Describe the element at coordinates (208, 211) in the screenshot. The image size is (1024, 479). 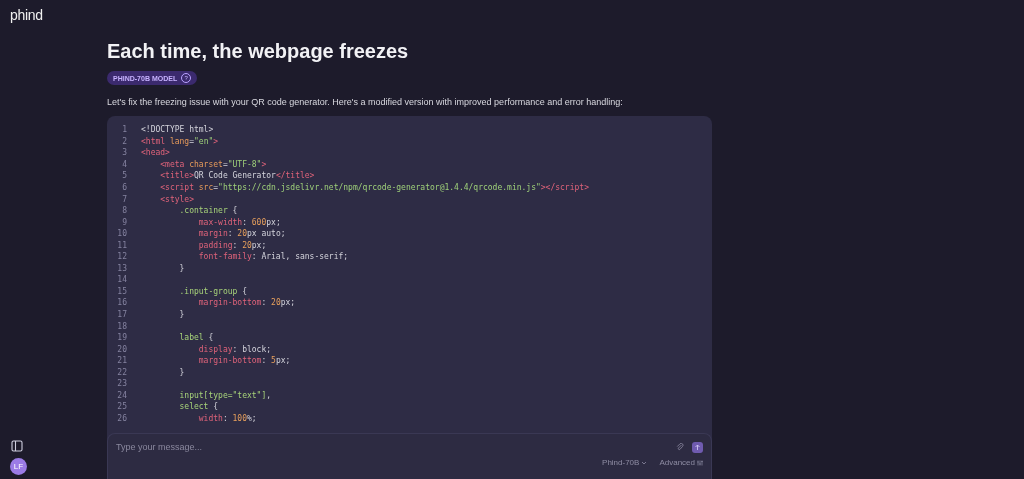
I see `code-line: .container {` at that location.